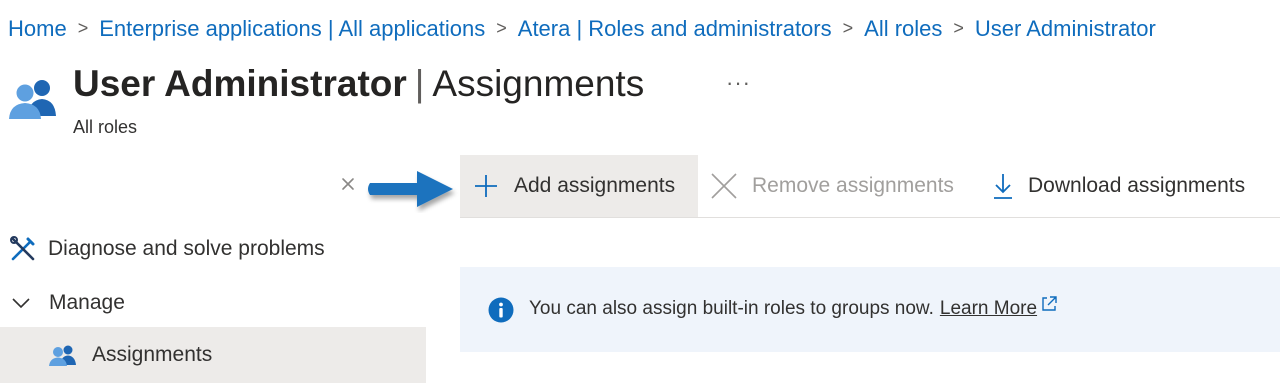 This screenshot has width=1280, height=390. What do you see at coordinates (595, 185) in the screenshot?
I see `add-assignments-label: Add assignments` at bounding box center [595, 185].